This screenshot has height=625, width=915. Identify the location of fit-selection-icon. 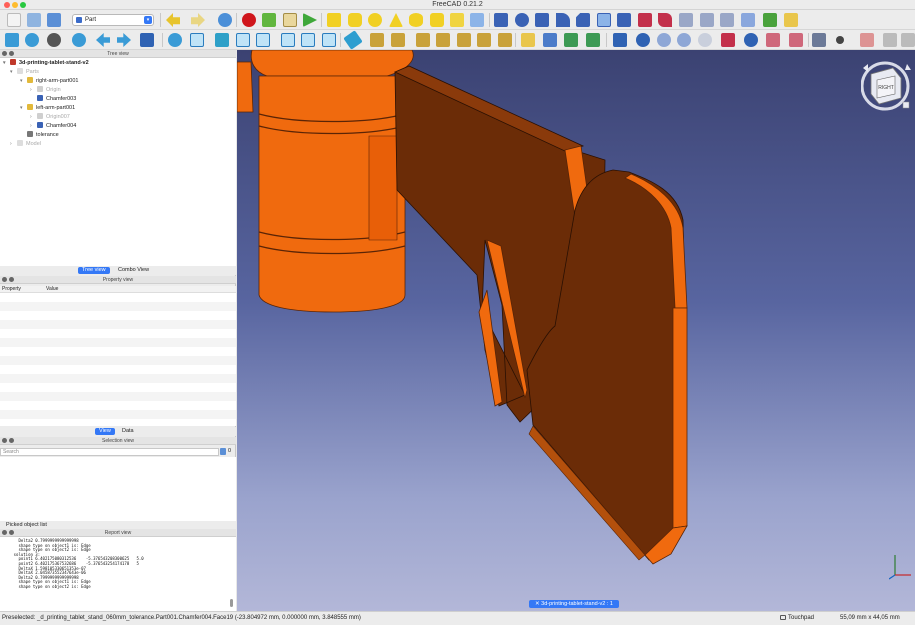
(32, 40).